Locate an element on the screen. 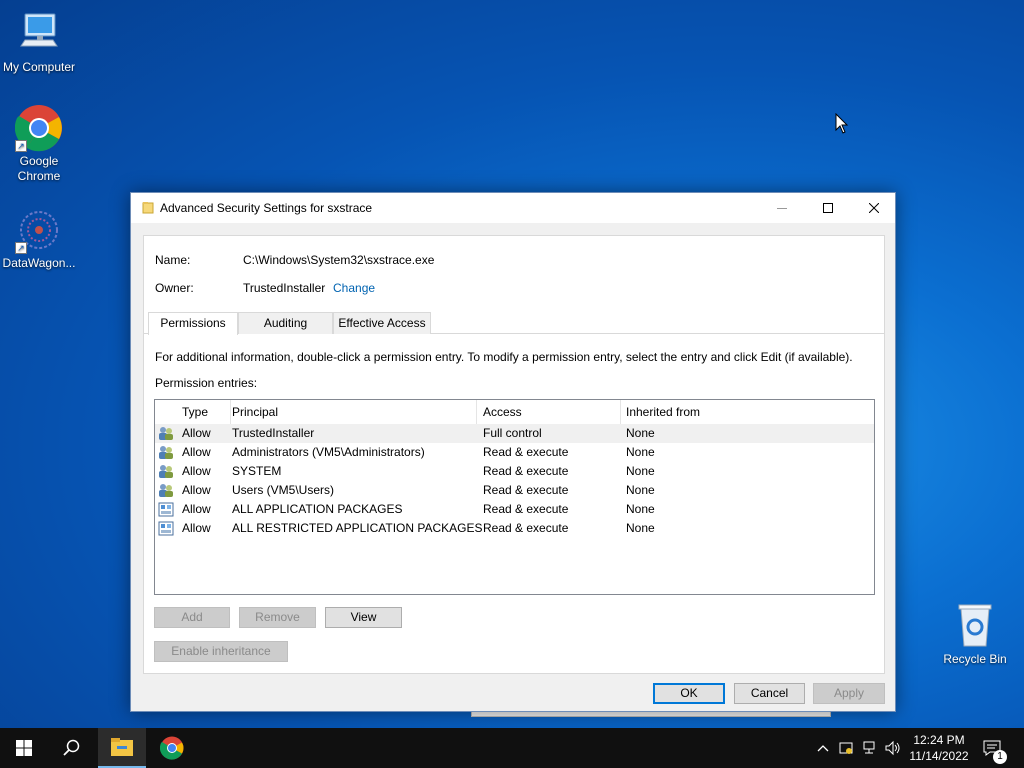 The width and height of the screenshot is (1024, 768). desktop-icon-google-chrome: ↗ Google Chrome is located at coordinates (39, 144).